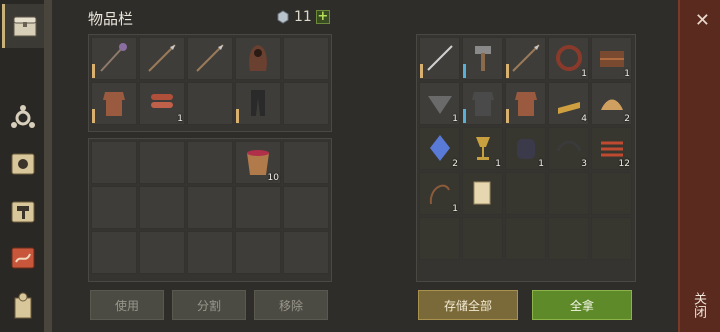 The image size is (720, 332). I want to click on inventory-slot-bucket: 10, so click(258, 162).